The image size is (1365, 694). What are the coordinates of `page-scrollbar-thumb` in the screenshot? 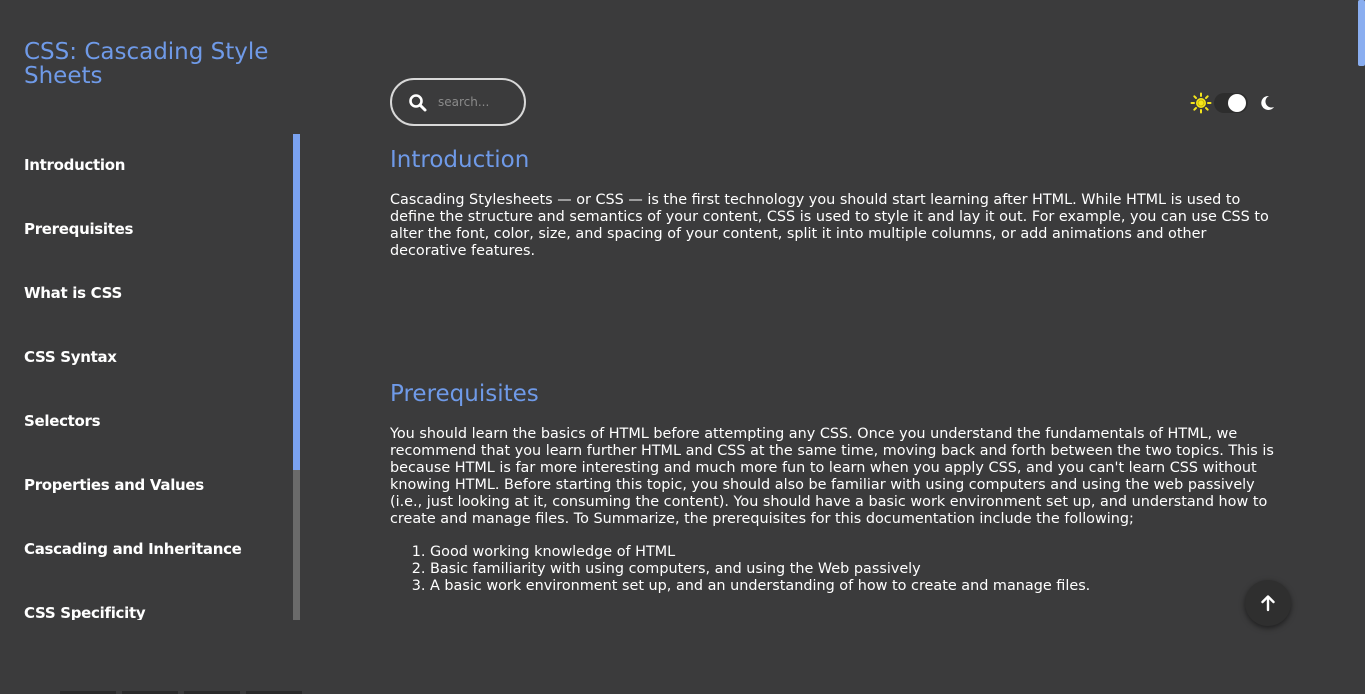 It's located at (1361, 33).